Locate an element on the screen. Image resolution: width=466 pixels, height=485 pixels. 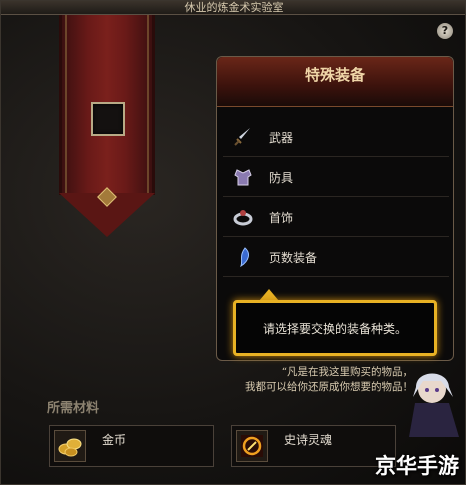
watermark: 京华手游 is located at coordinates (417, 466).